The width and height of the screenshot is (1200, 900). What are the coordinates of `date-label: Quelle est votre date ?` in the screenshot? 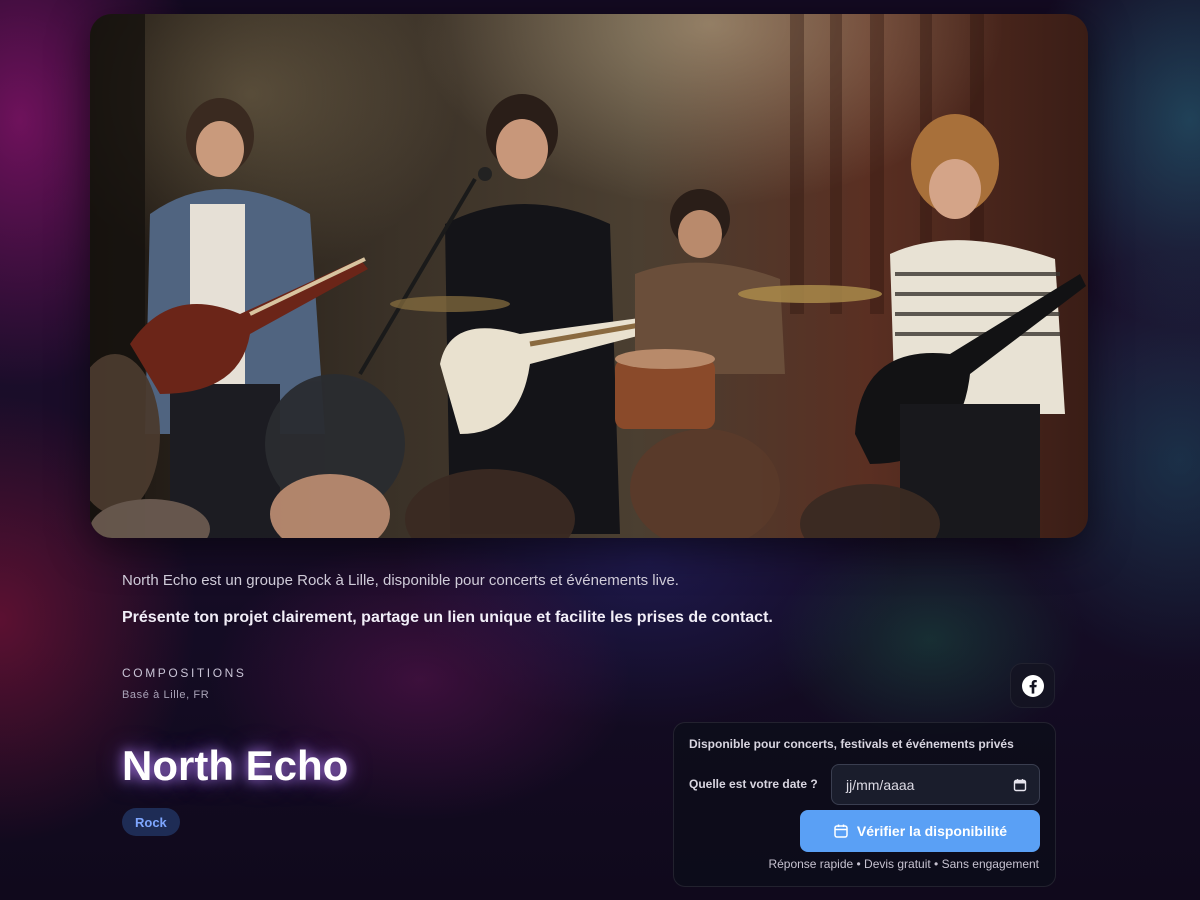 It's located at (753, 784).